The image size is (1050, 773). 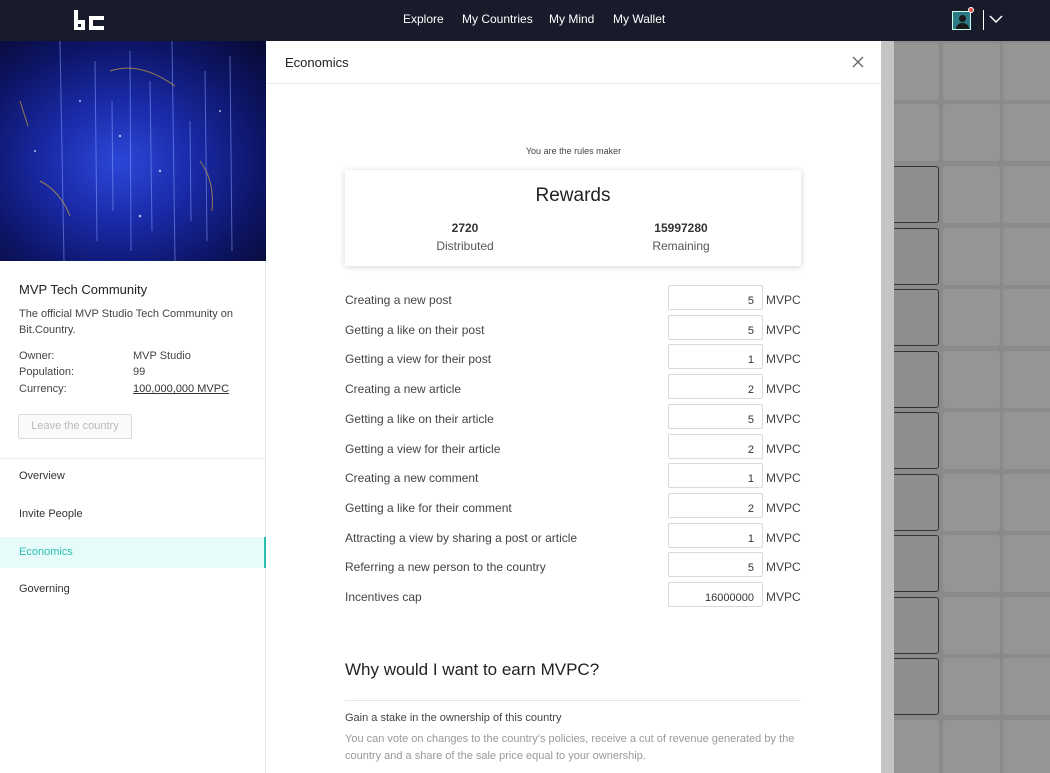 What do you see at coordinates (465, 246) in the screenshot?
I see `distributed-label: Distributed` at bounding box center [465, 246].